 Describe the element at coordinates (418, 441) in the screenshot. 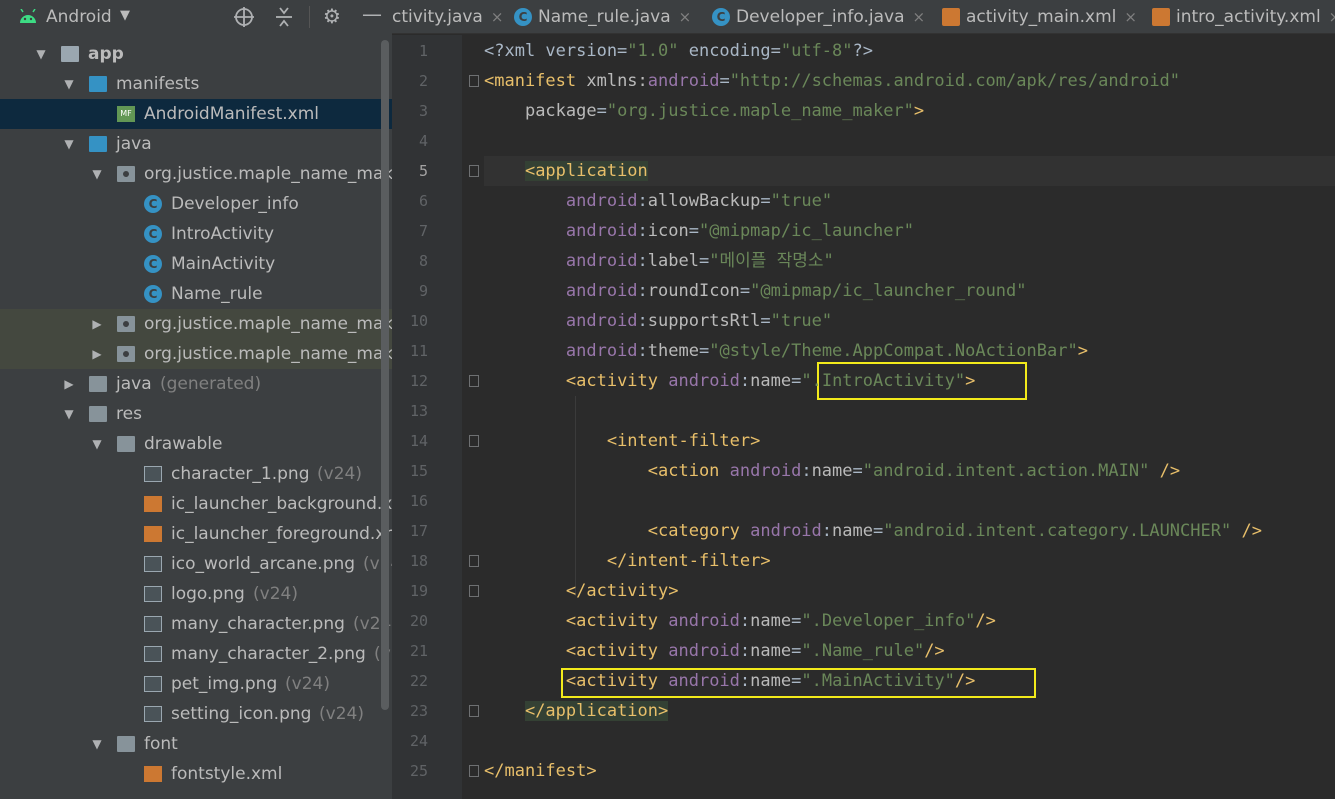

I see `line-number: 14` at that location.